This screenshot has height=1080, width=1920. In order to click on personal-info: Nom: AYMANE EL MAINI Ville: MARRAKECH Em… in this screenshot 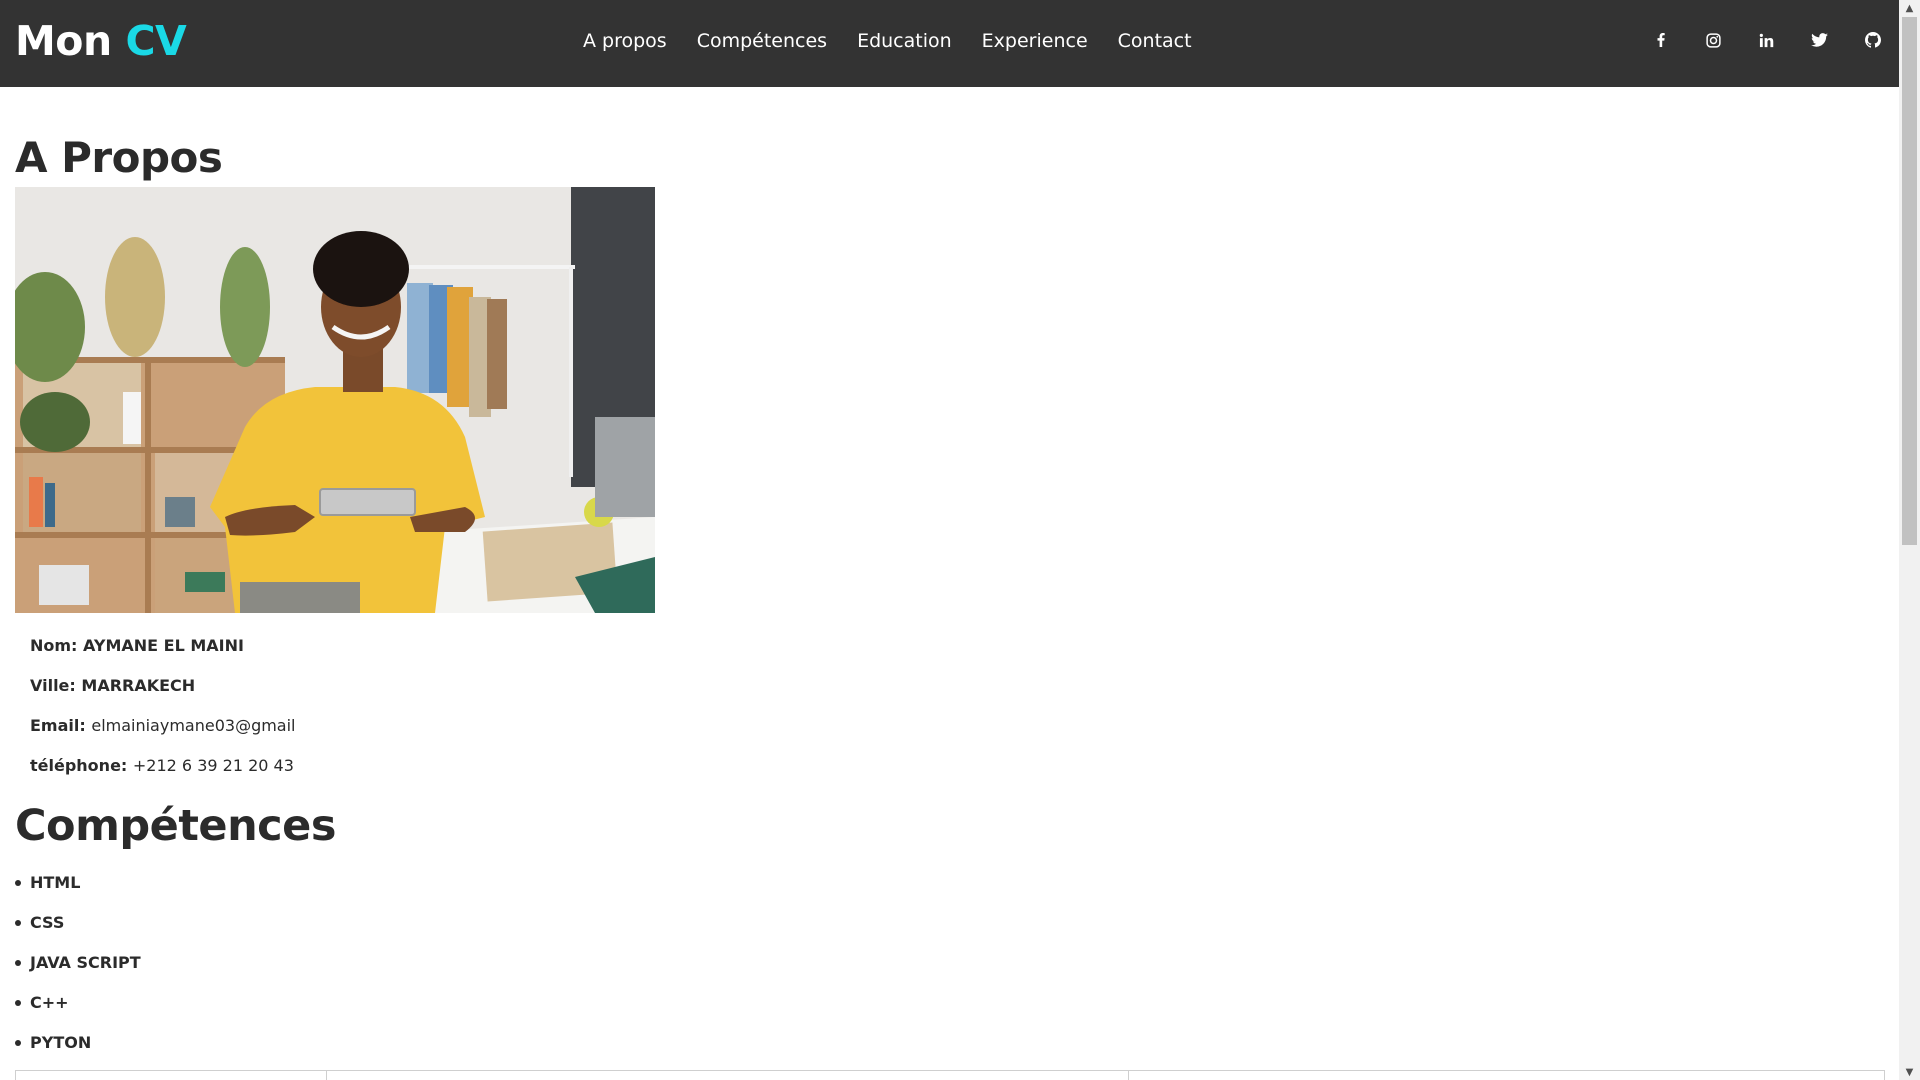, I will do `click(163, 716)`.